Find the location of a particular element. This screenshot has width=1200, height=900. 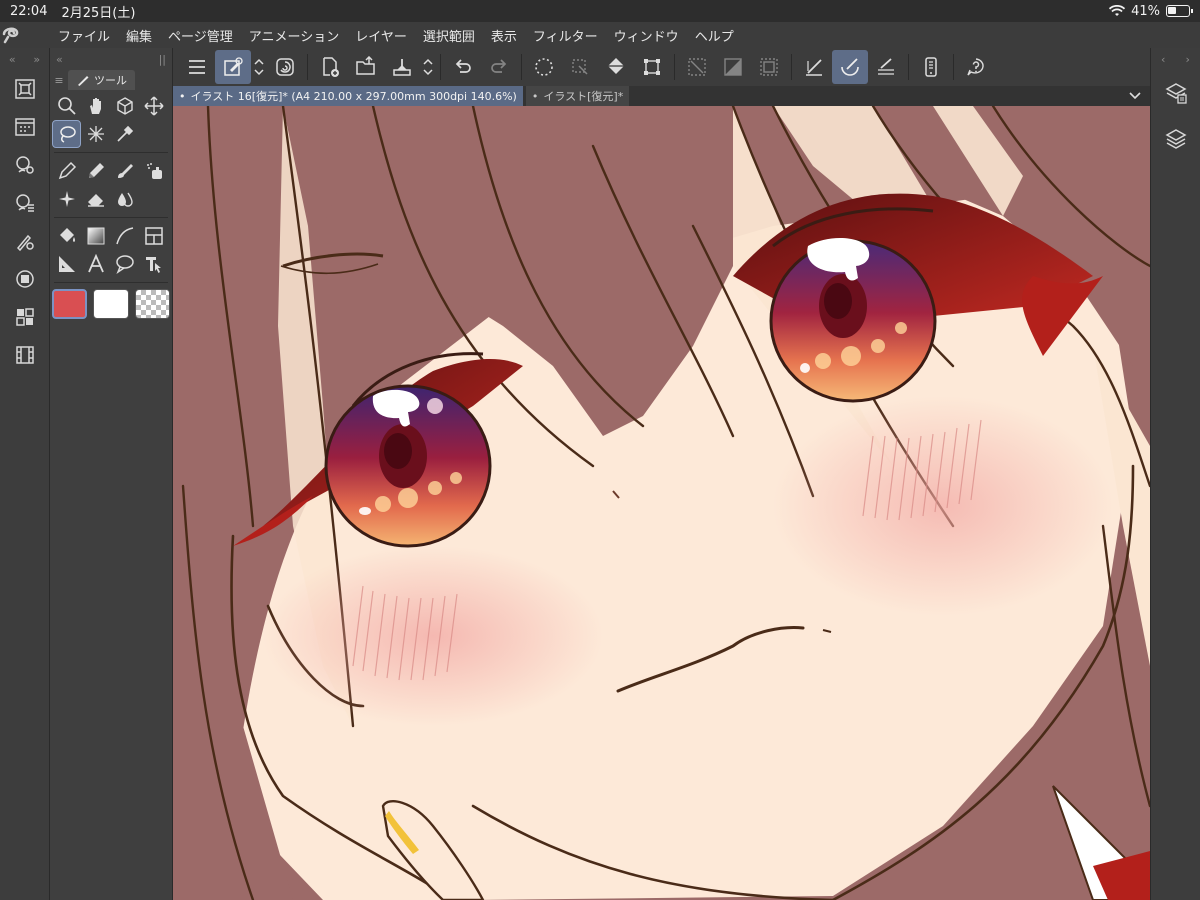

left-palette-dock: «» is located at coordinates (25, 474).